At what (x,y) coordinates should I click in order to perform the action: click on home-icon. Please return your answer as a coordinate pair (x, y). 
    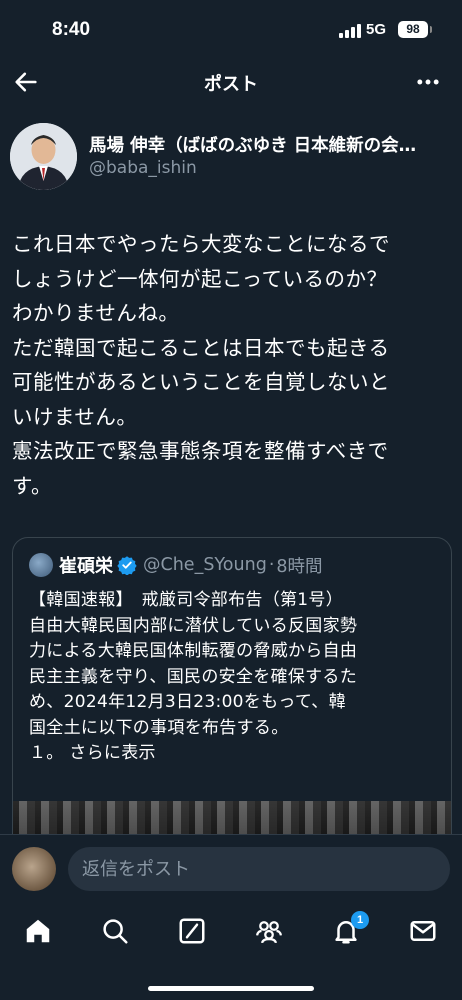
    Looking at the image, I should click on (38, 931).